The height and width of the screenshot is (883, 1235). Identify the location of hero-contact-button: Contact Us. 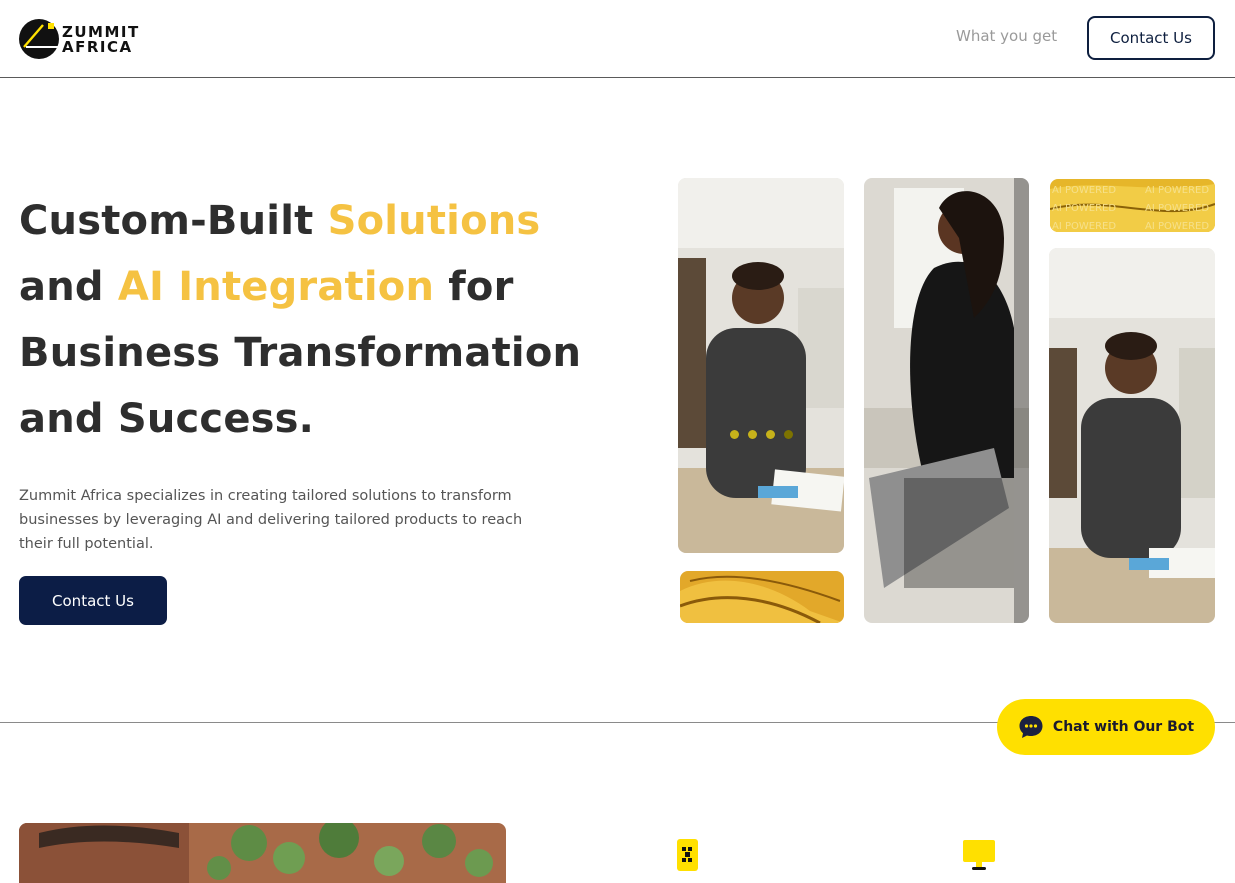
(93, 600).